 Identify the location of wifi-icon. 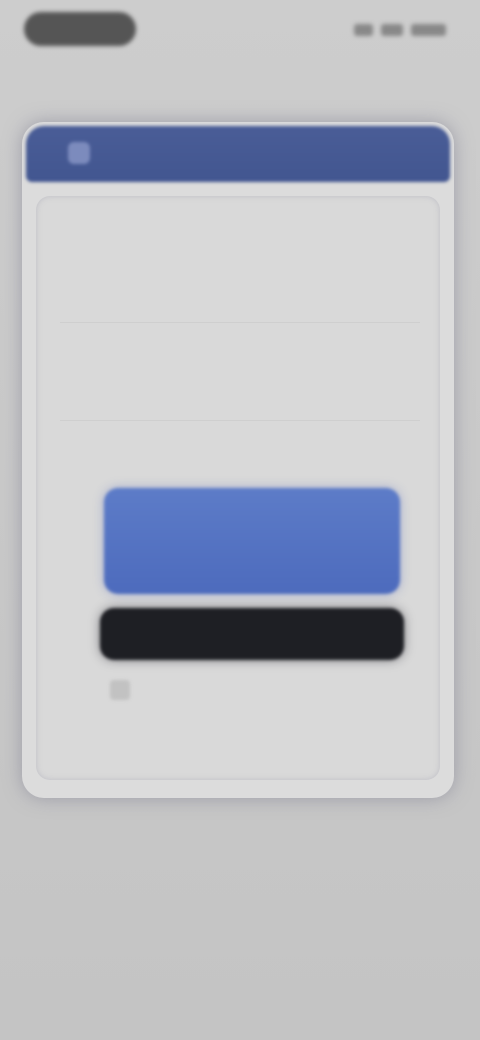
(392, 30).